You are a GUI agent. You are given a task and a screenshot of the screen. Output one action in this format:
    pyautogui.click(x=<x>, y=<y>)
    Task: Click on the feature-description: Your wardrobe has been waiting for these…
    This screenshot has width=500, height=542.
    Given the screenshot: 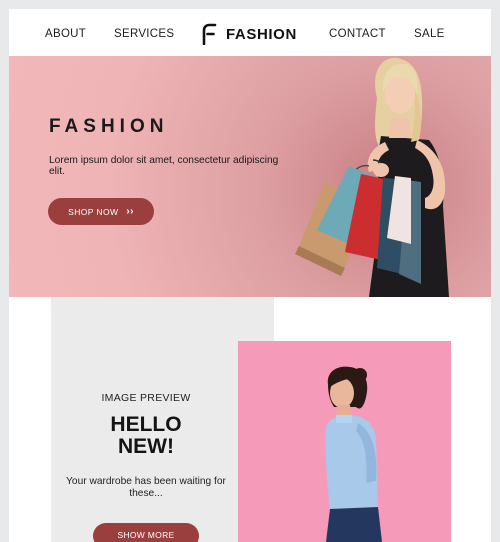 What is the action you would take?
    pyautogui.click(x=146, y=487)
    